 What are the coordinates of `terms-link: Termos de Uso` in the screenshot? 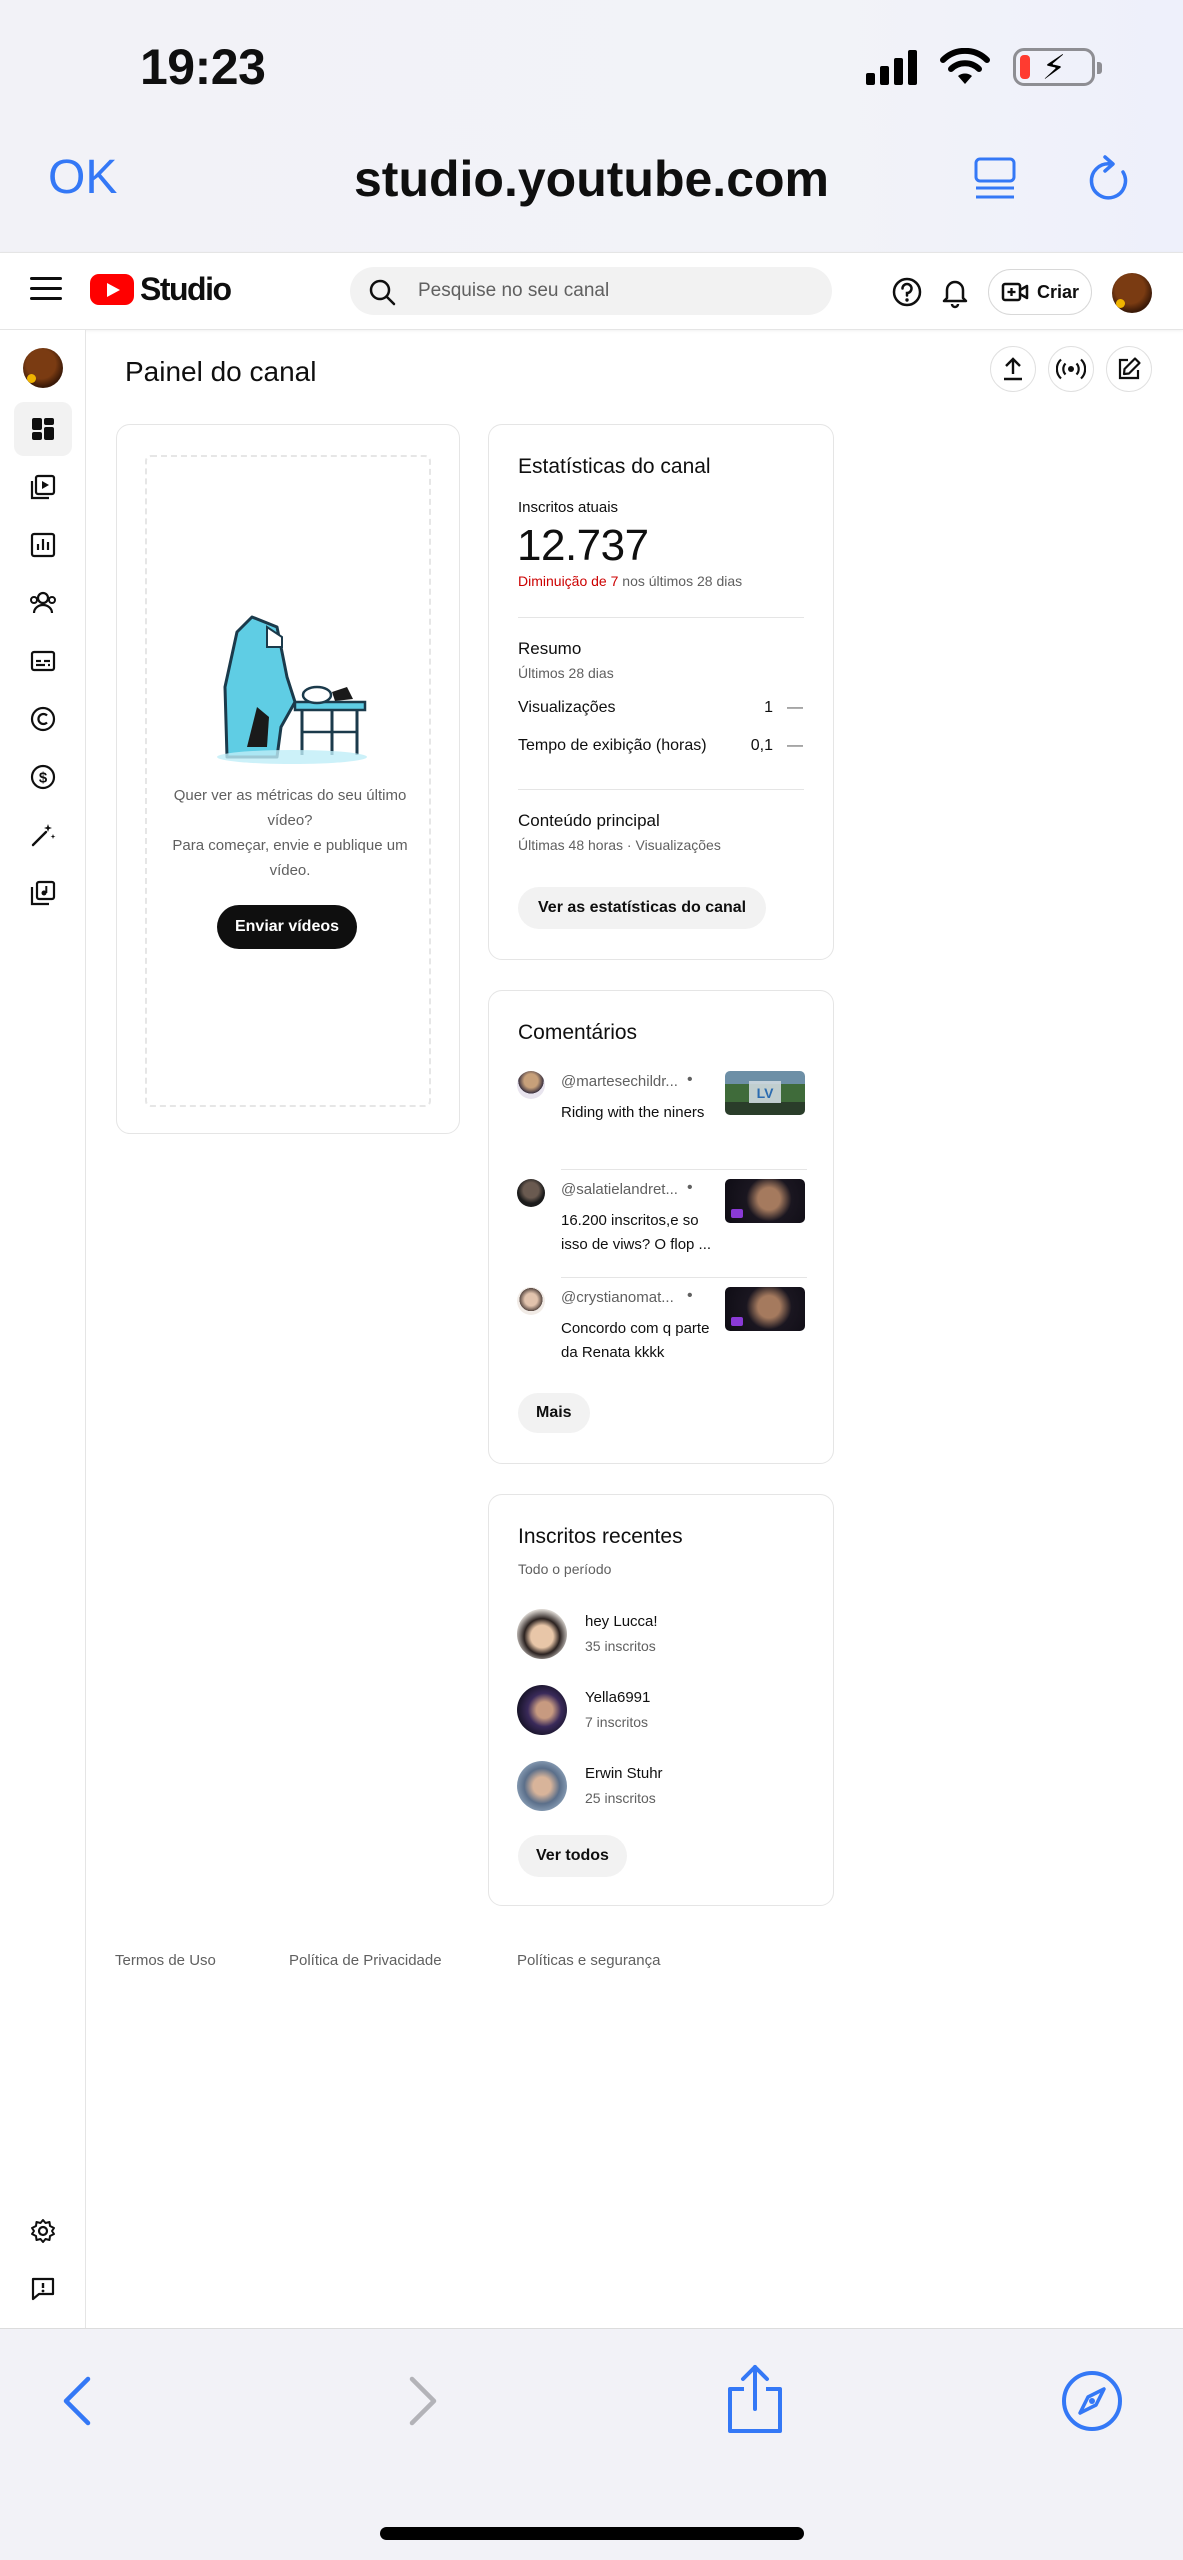 It's located at (165, 1960).